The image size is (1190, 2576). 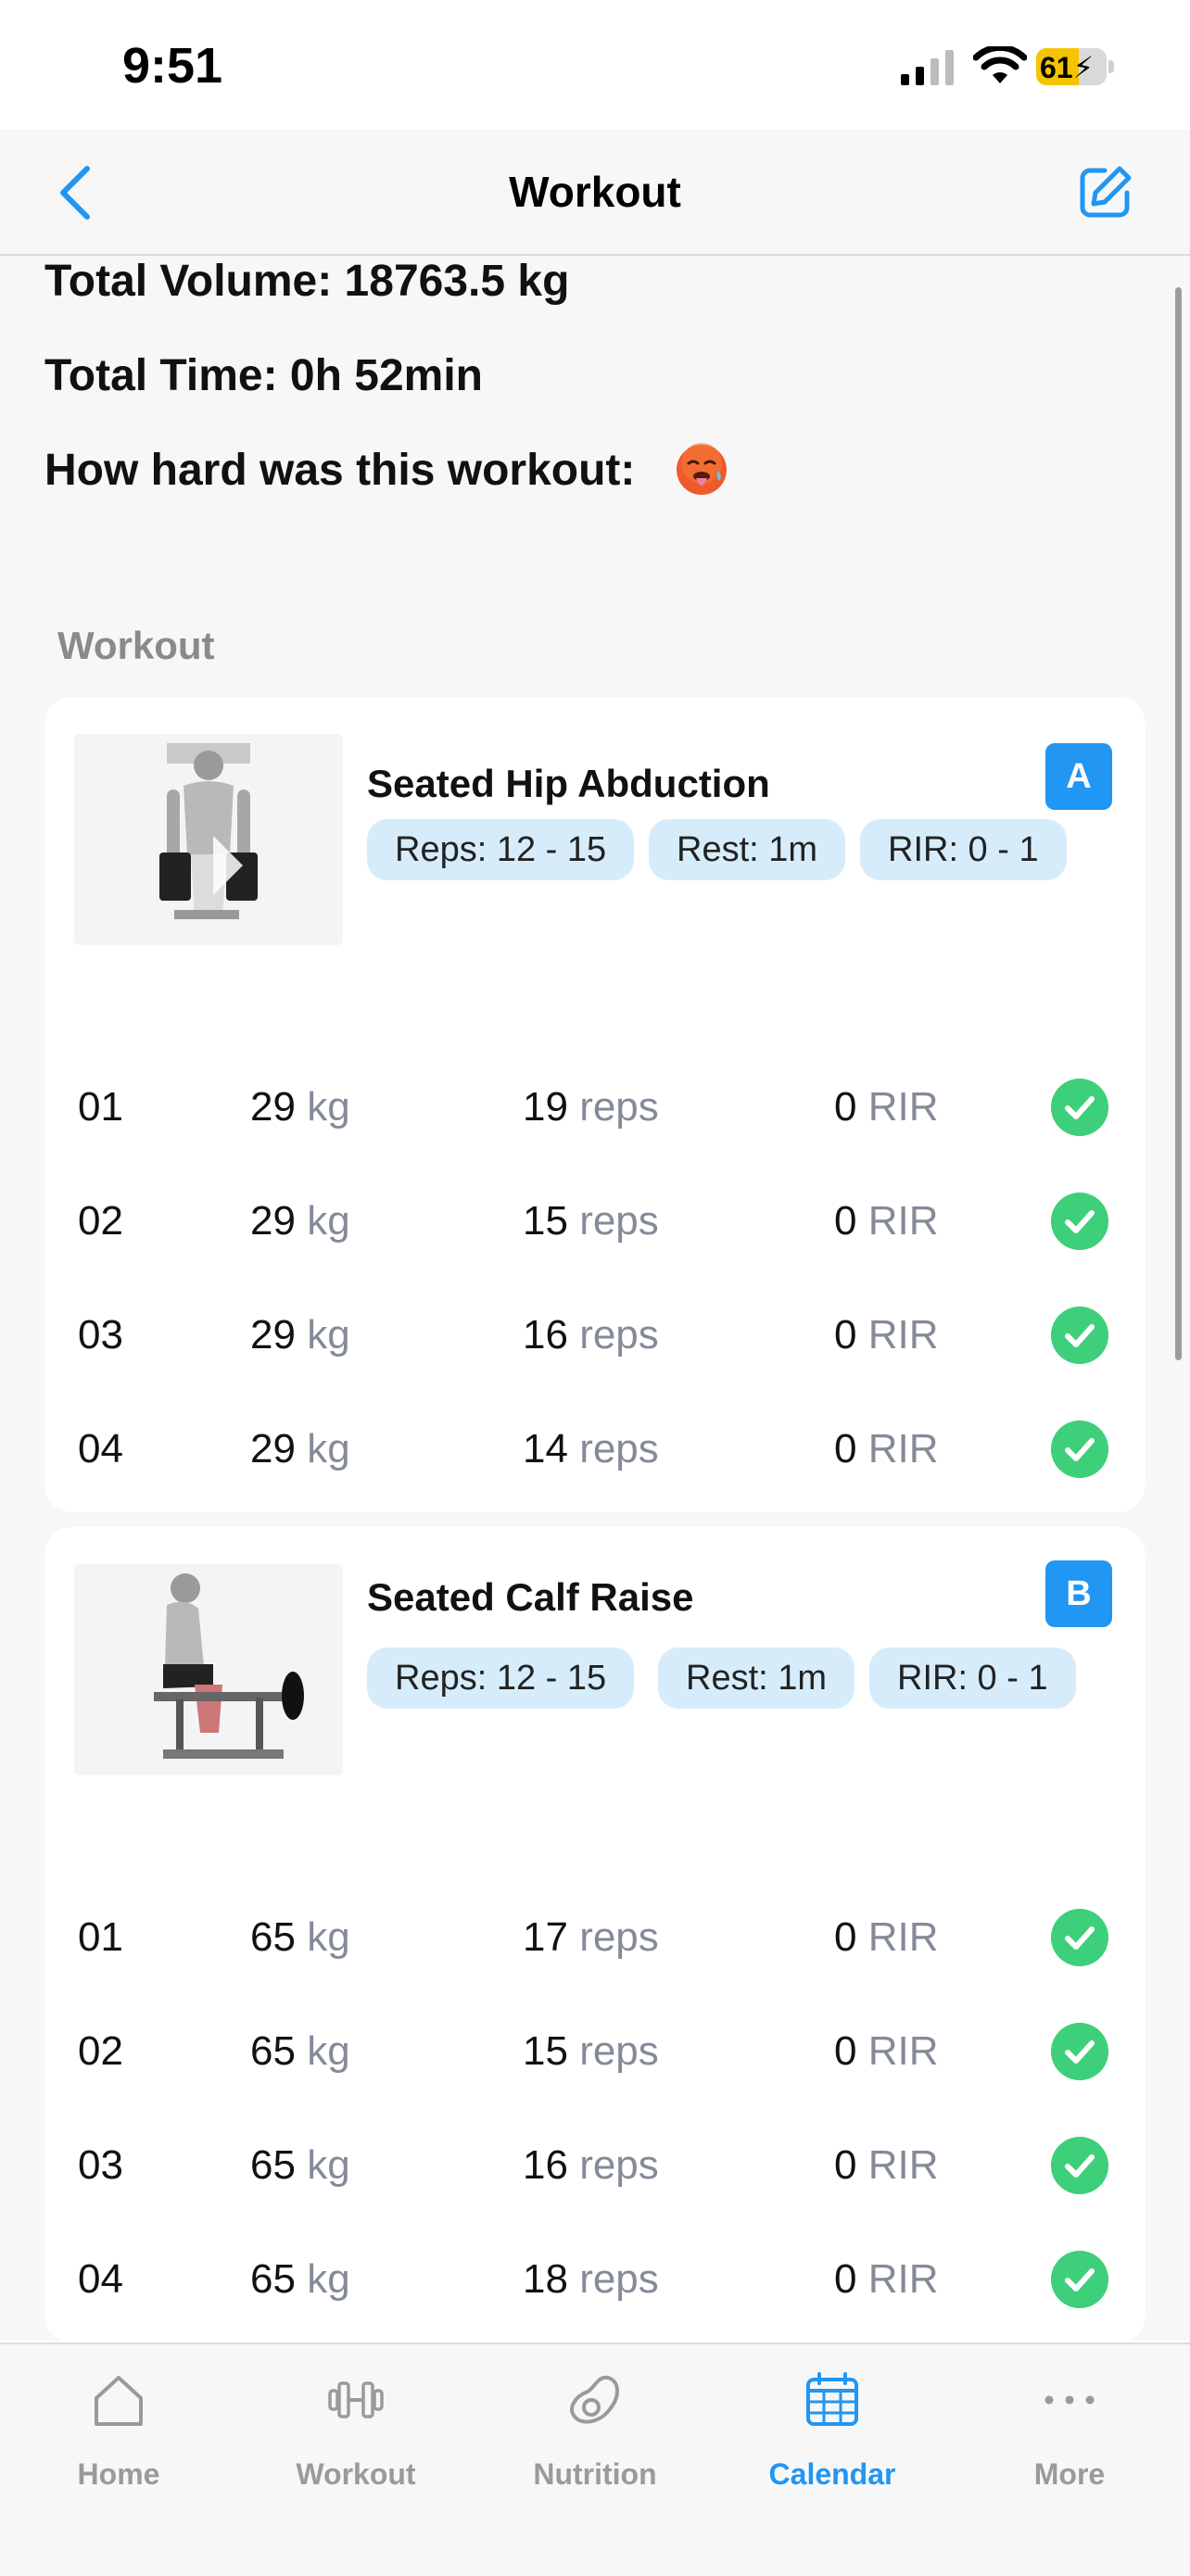 I want to click on home-icon, so click(x=119, y=2401).